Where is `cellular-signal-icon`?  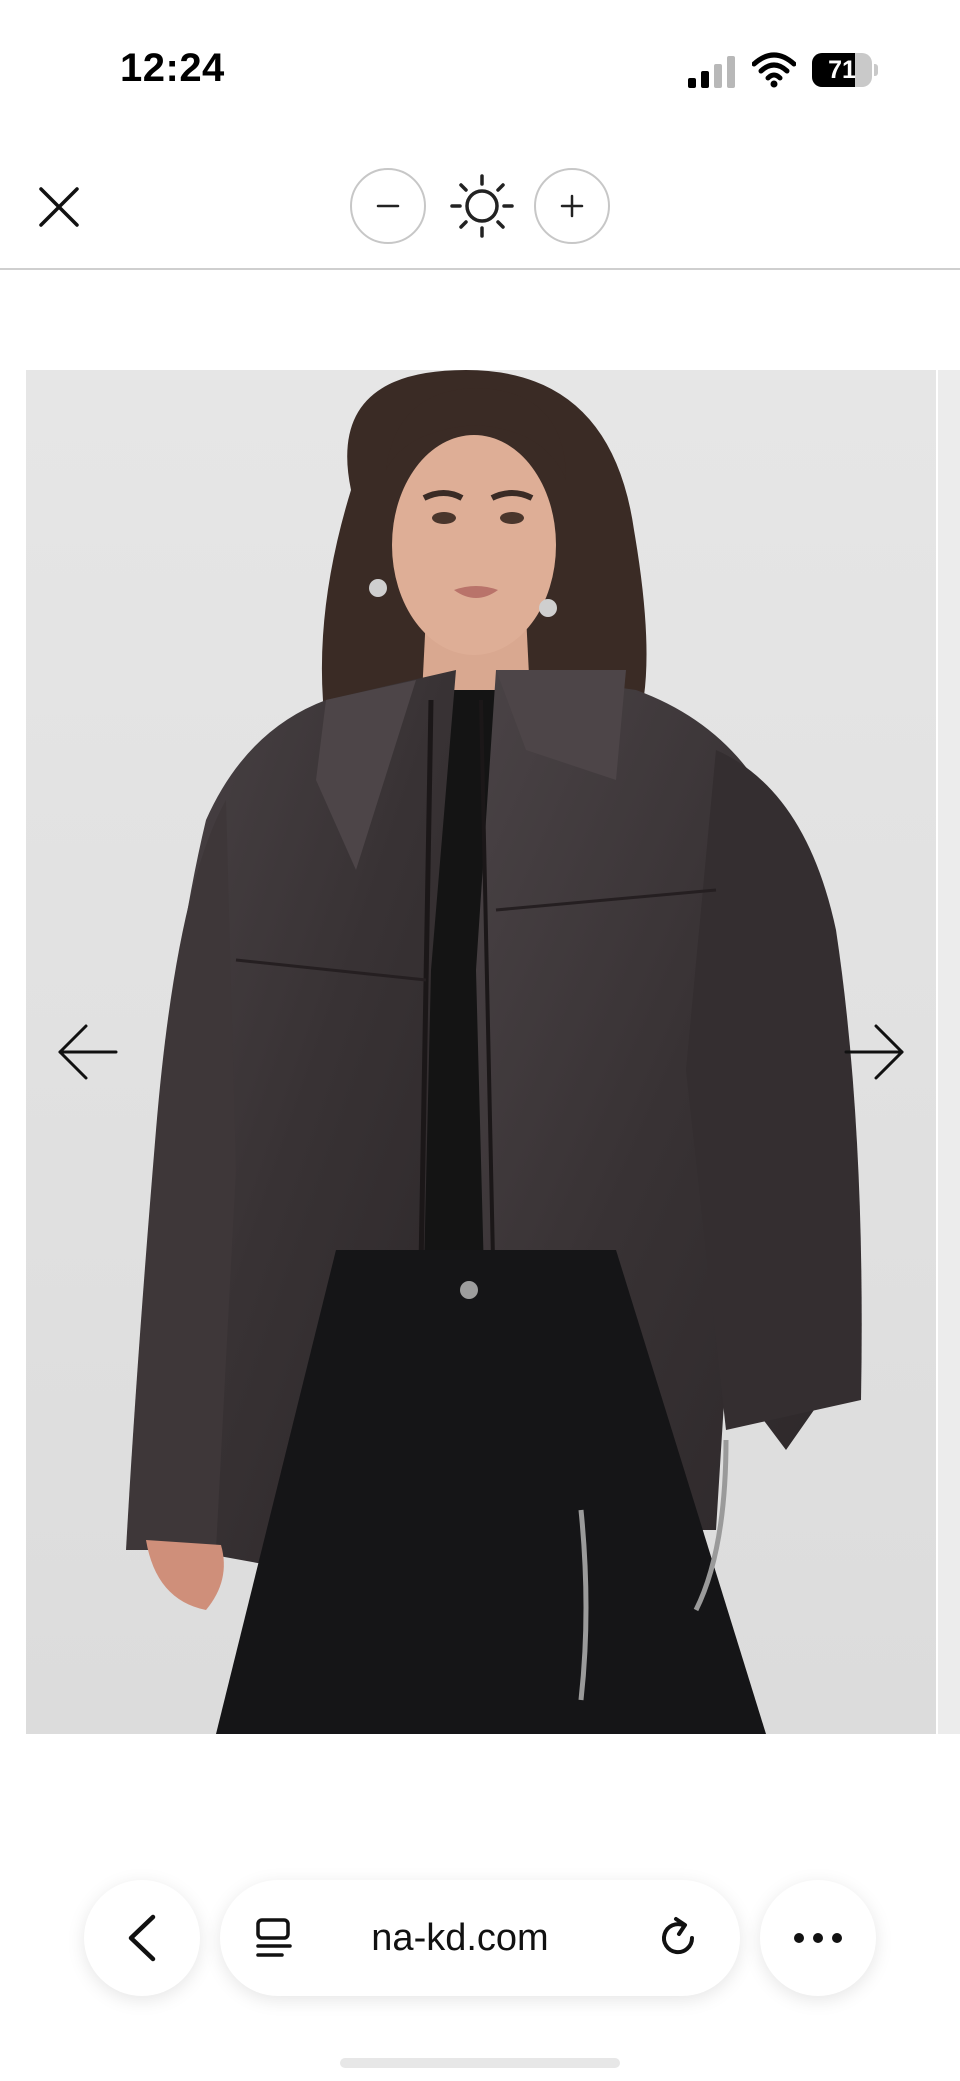
cellular-signal-icon is located at coordinates (711, 72).